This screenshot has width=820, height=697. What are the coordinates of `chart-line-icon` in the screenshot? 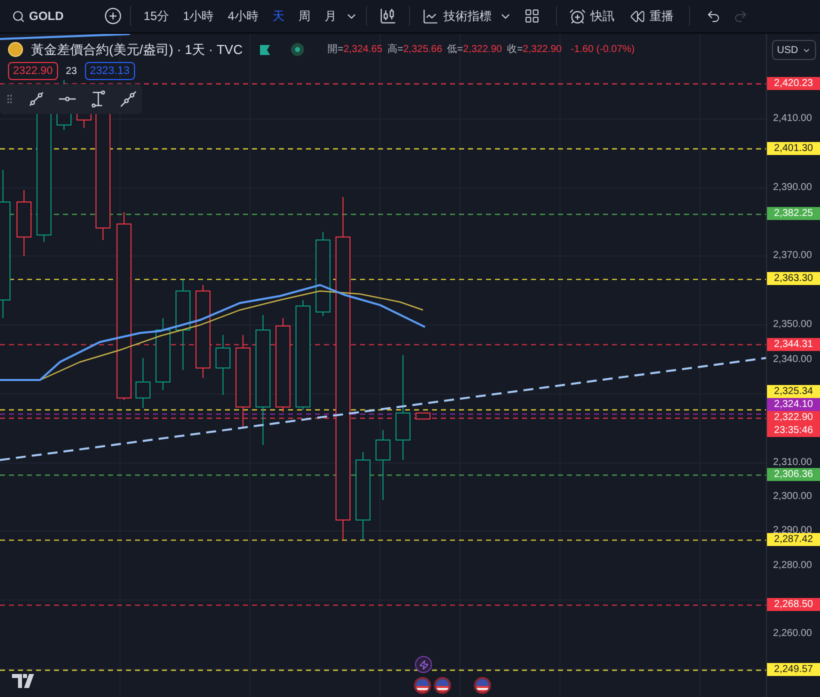 It's located at (431, 16).